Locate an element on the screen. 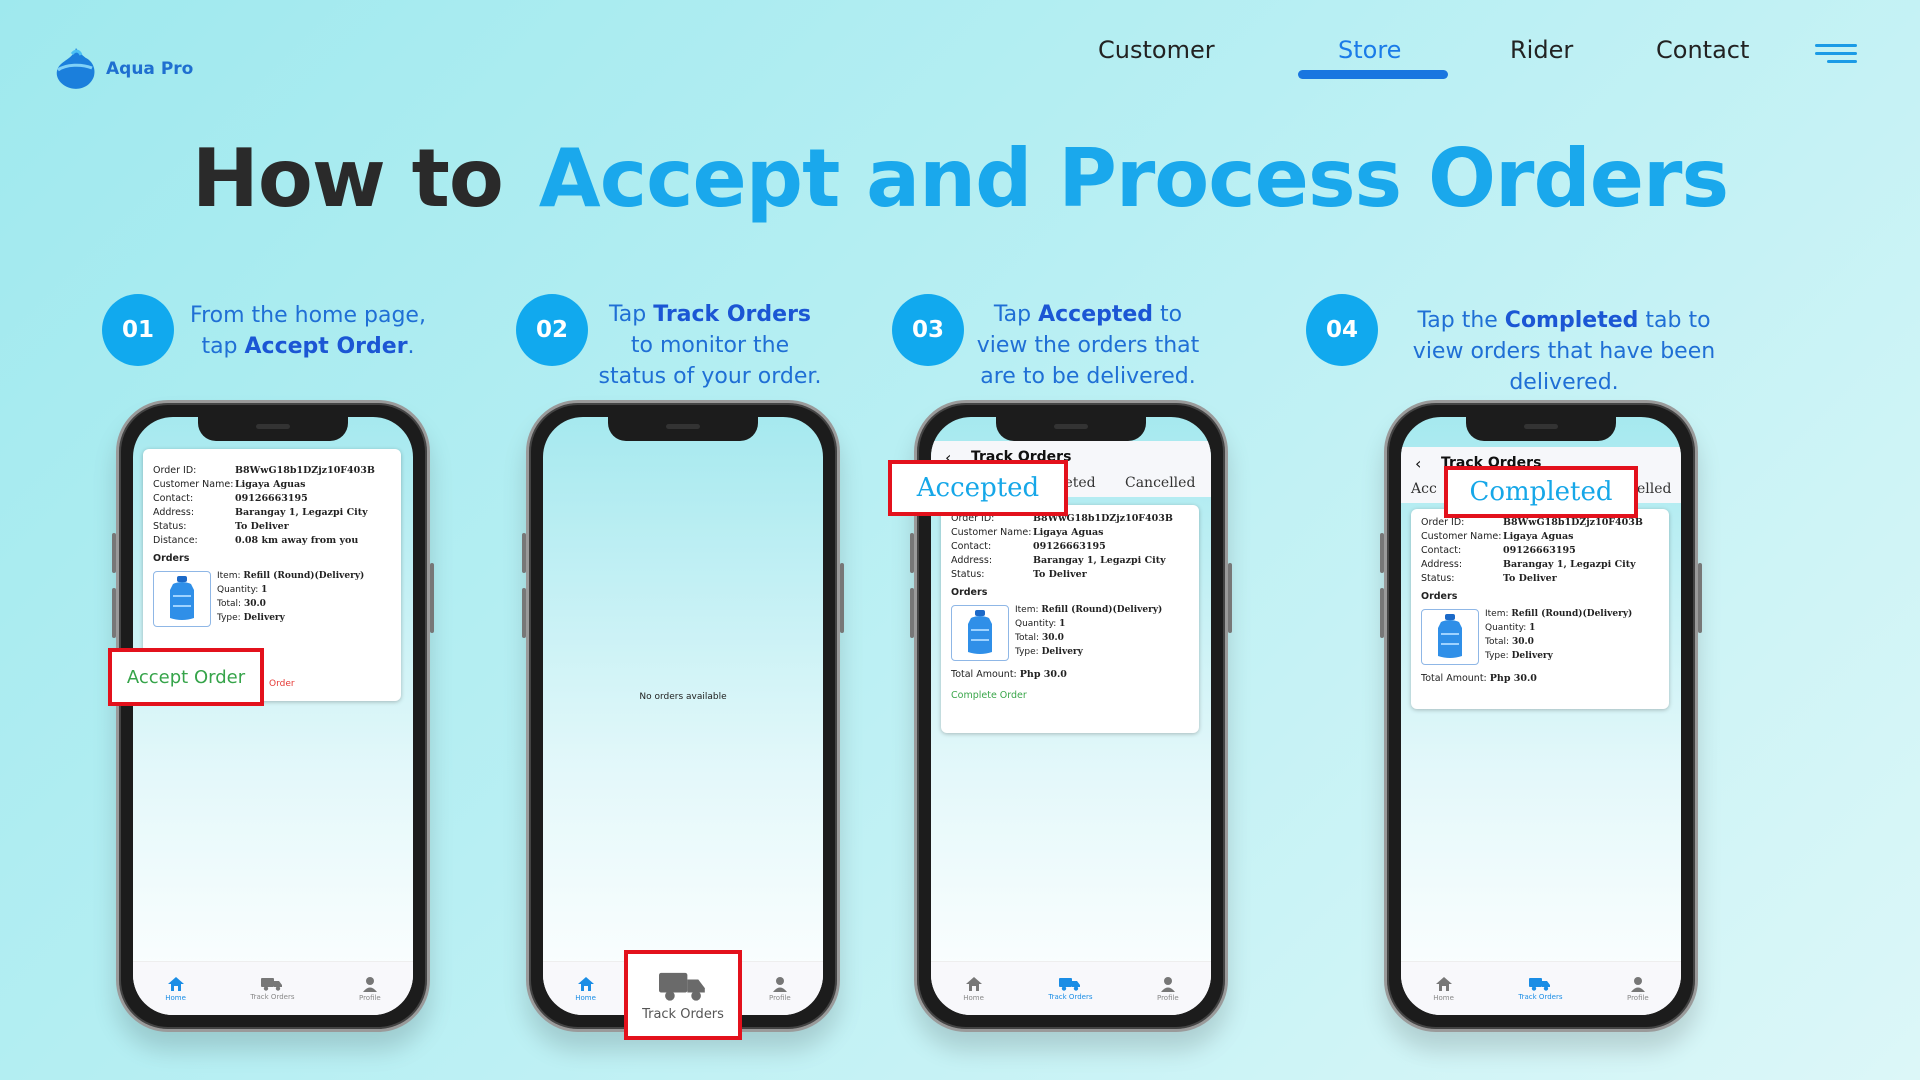 The image size is (1920, 1080). brand-name: Aqua Pro is located at coordinates (150, 69).